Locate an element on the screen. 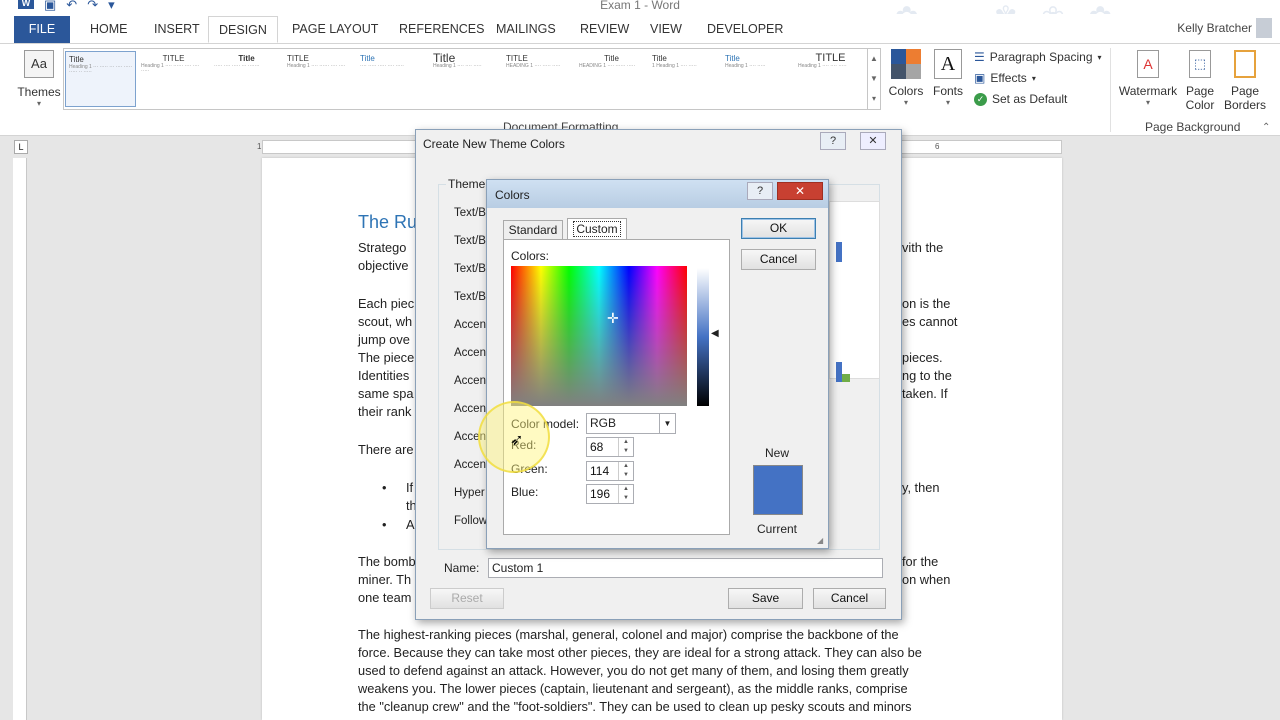 This screenshot has width=1280, height=720. red-spinner: 68 ▲ ▼ is located at coordinates (610, 447).